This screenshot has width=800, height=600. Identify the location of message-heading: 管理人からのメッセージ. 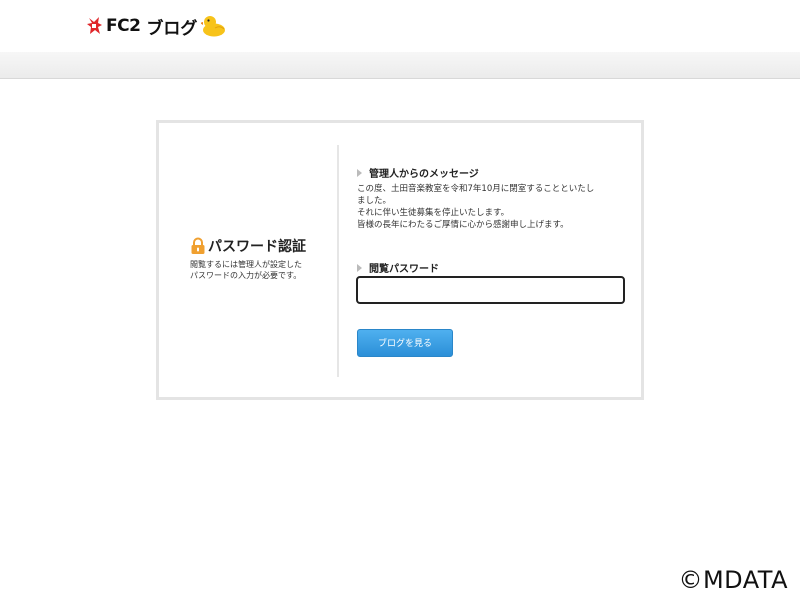
(418, 172).